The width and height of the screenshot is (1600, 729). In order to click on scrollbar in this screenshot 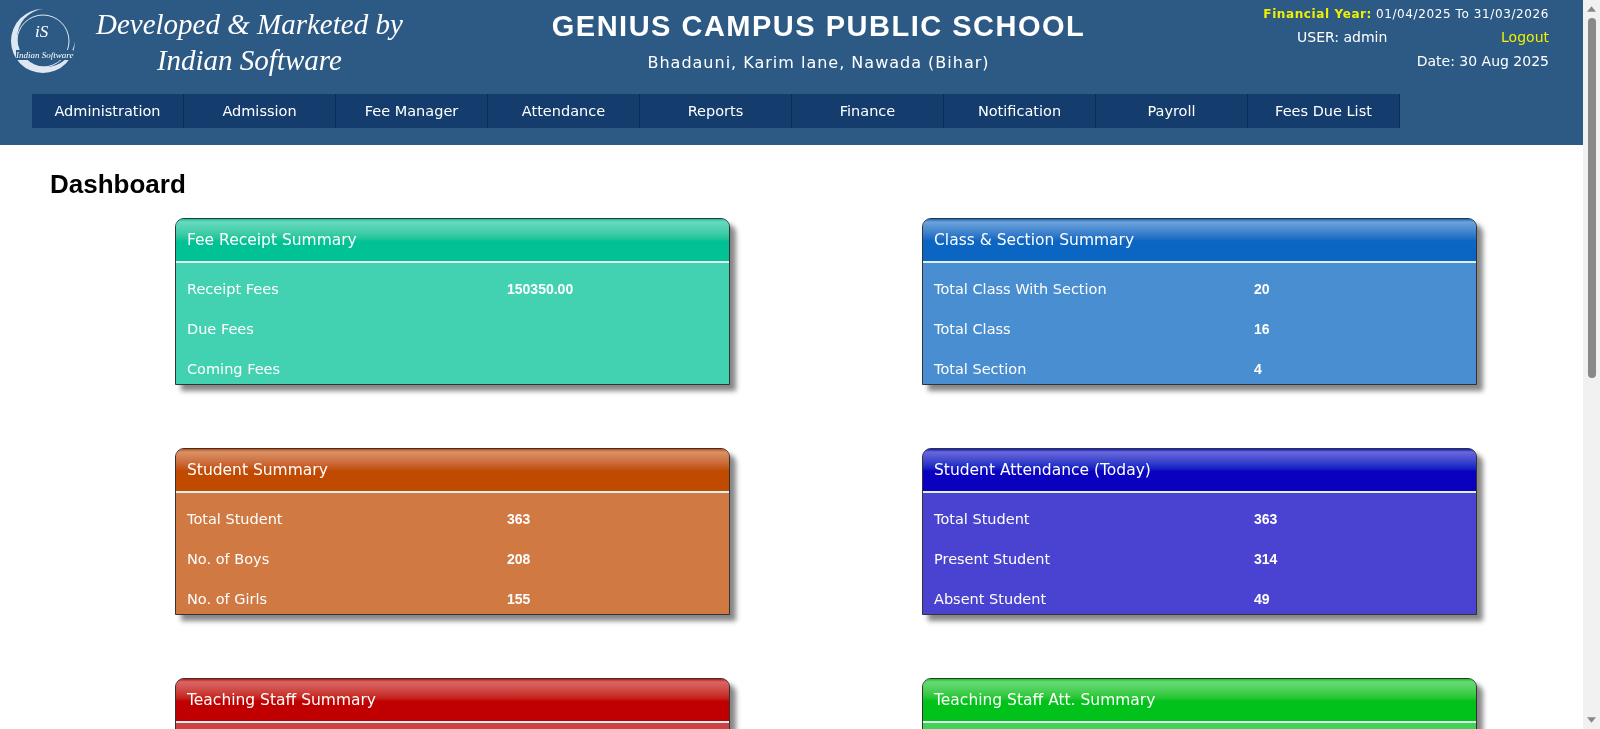, I will do `click(1591, 364)`.